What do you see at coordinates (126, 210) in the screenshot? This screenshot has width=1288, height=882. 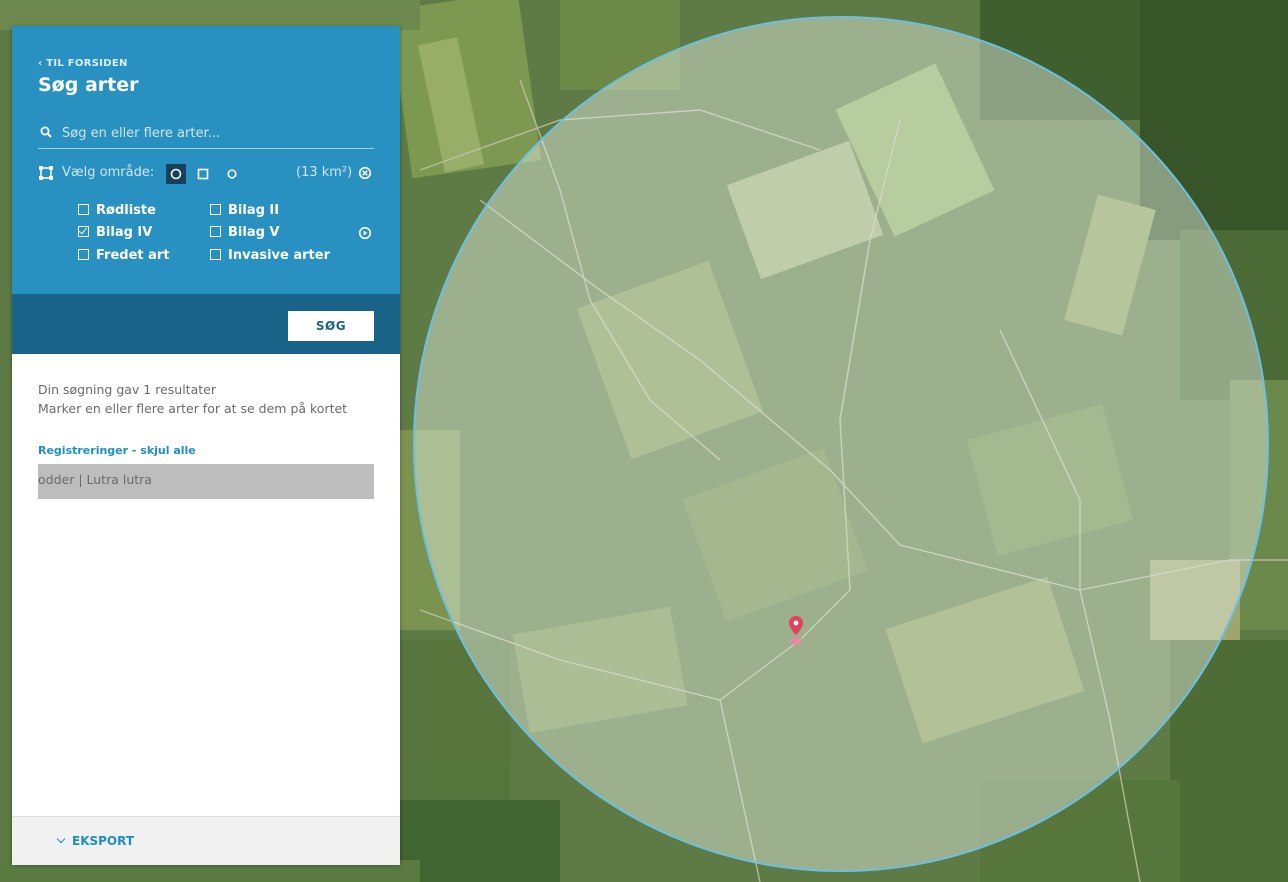 I see `filter-label: Rødliste` at bounding box center [126, 210].